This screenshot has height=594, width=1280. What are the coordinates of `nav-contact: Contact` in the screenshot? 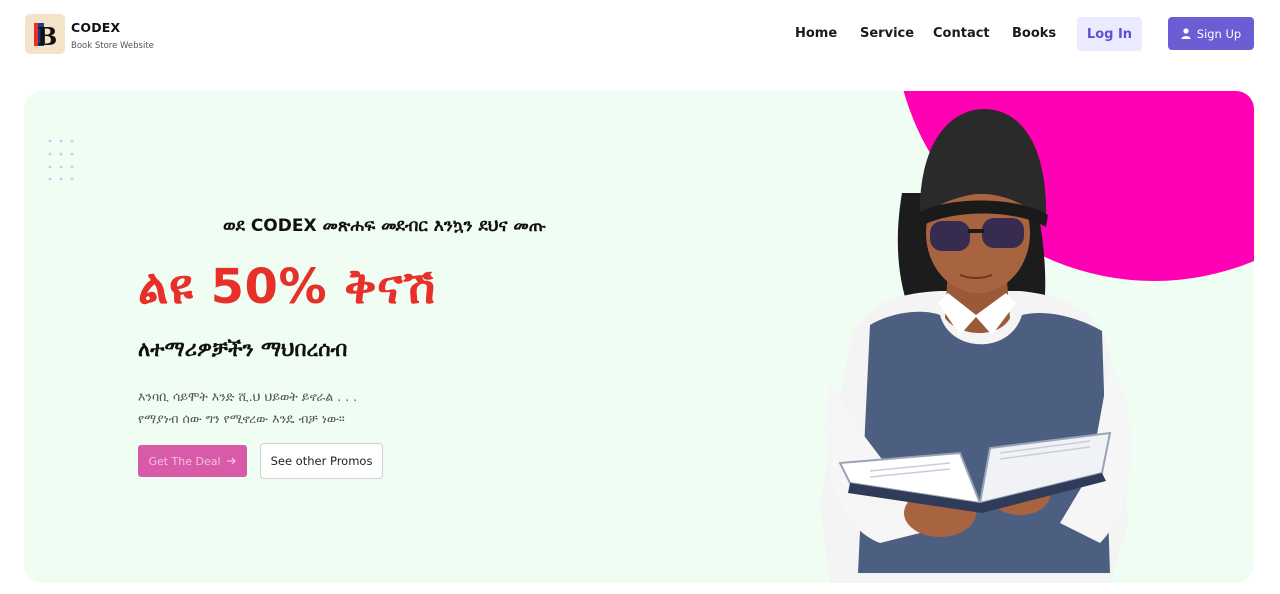 It's located at (961, 33).